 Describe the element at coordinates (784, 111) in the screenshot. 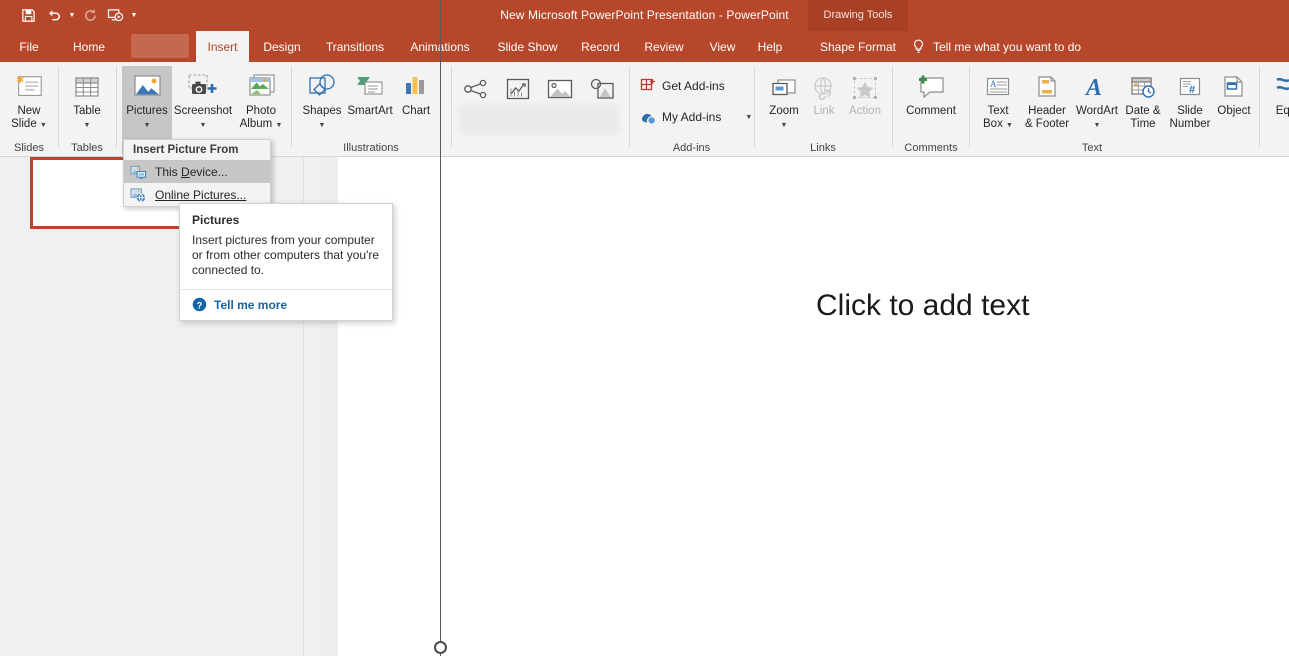

I see `zoom-label: Zoom` at that location.